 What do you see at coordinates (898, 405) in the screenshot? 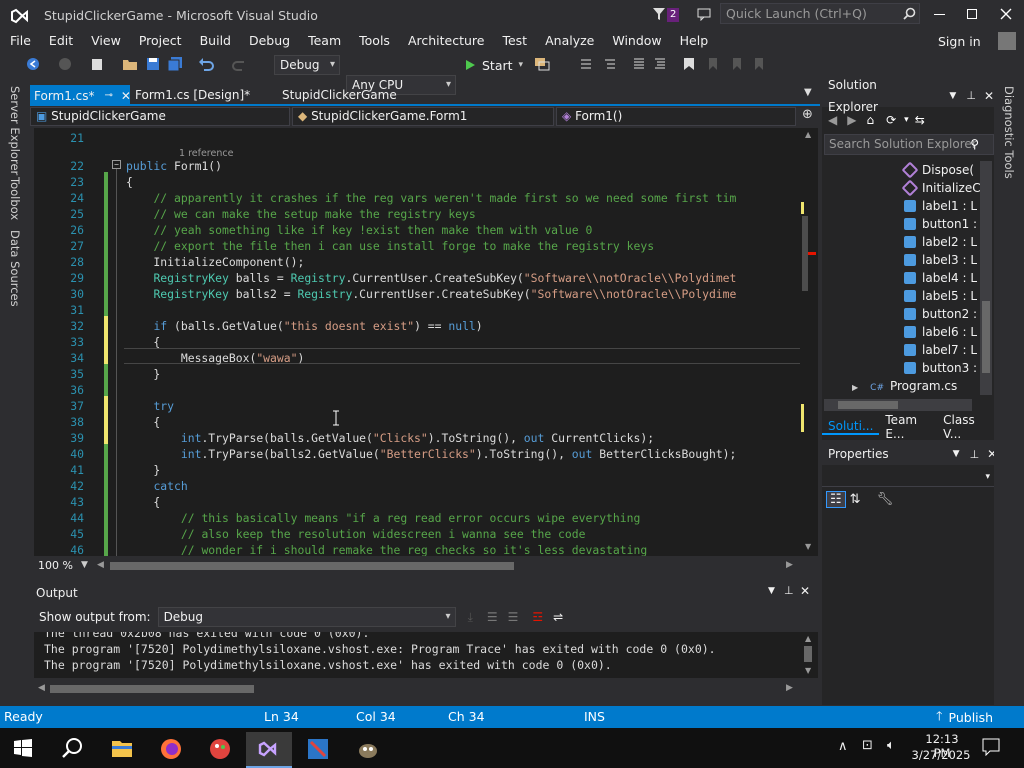
I see `tree-horizontal-scrollbar` at bounding box center [898, 405].